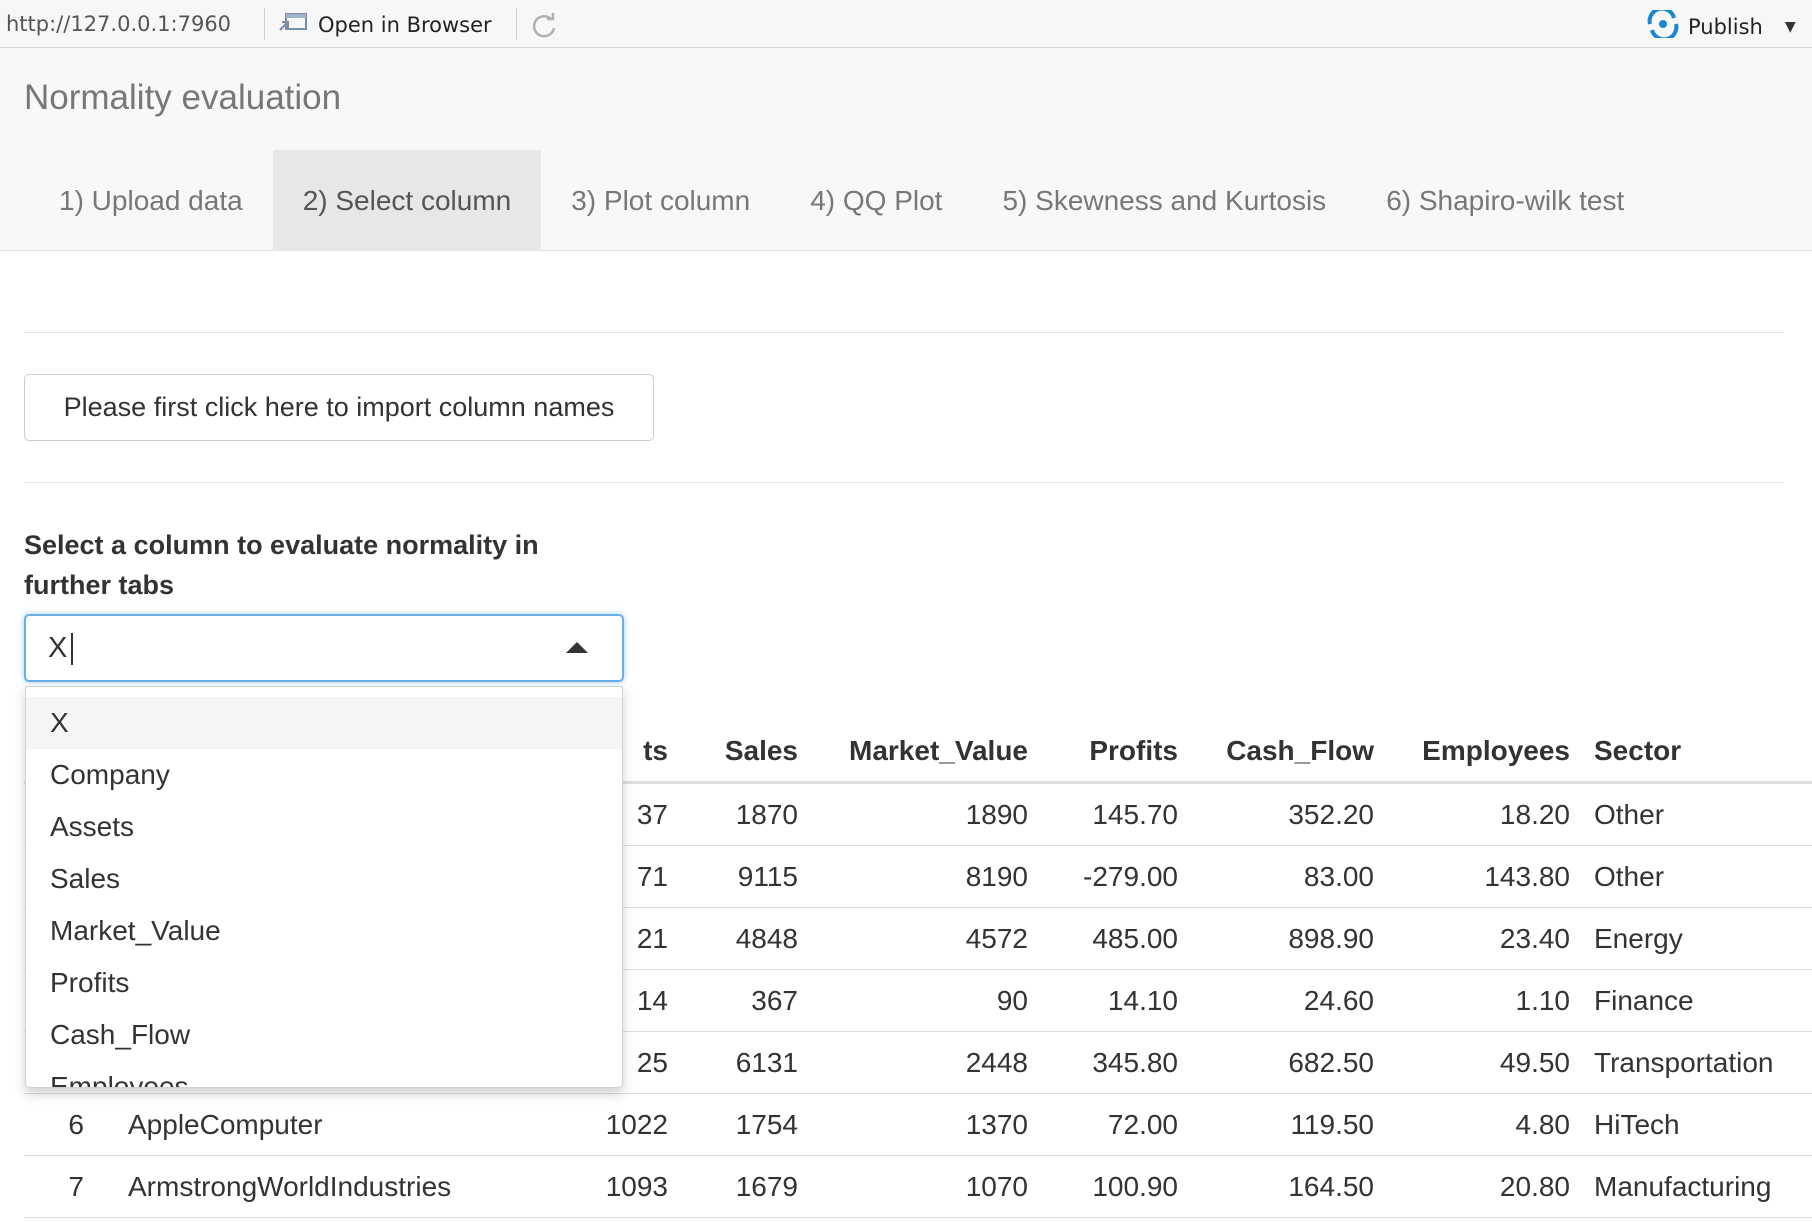 The width and height of the screenshot is (1812, 1222). What do you see at coordinates (119, 24) in the screenshot?
I see `url-label: http://127.0.0.1:7960` at bounding box center [119, 24].